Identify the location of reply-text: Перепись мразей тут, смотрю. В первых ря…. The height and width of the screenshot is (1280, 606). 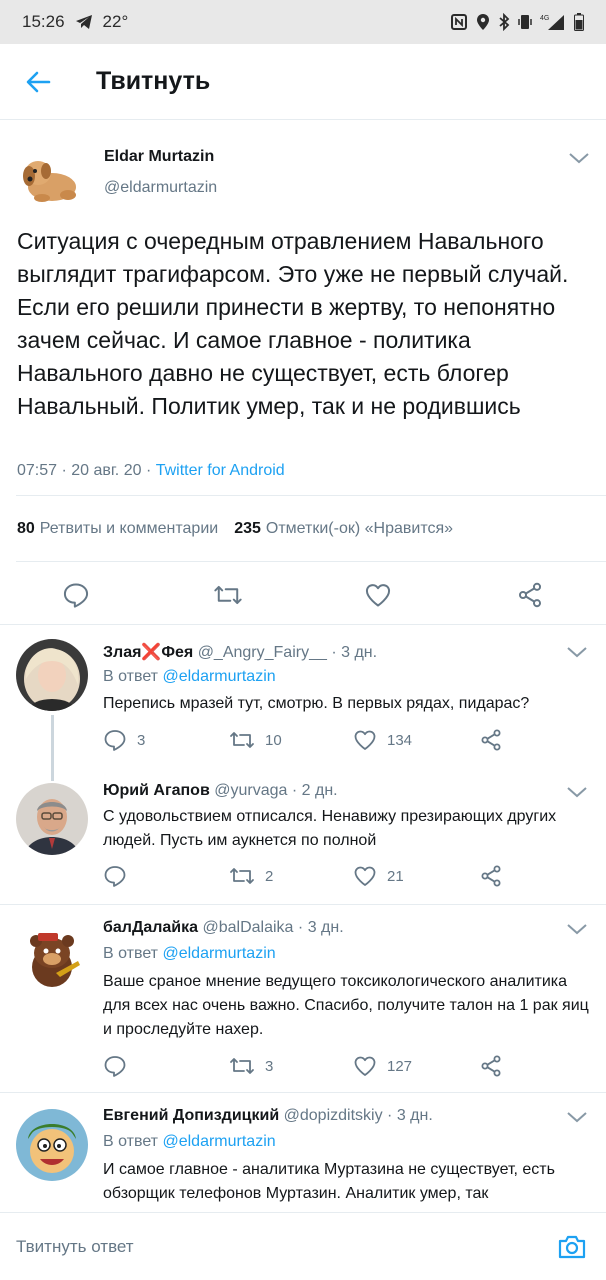
(316, 703).